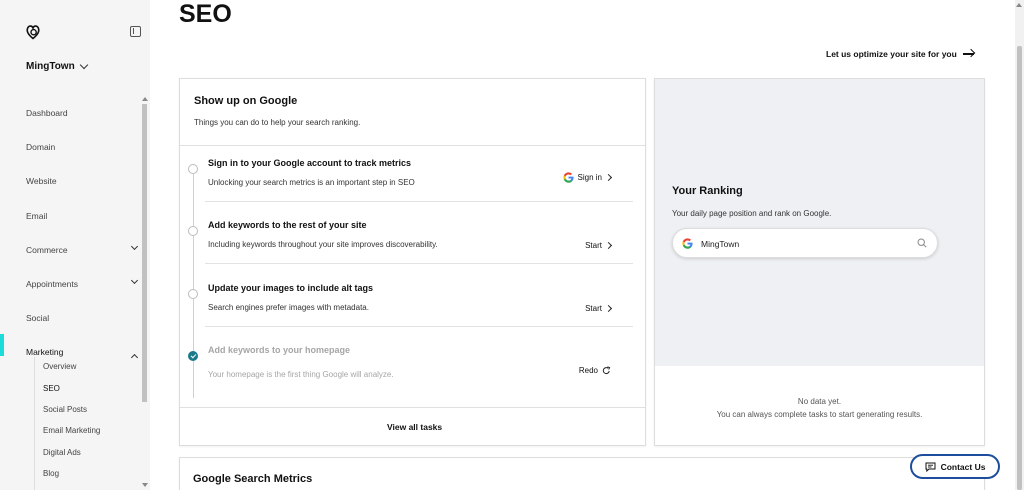 The width and height of the screenshot is (1024, 490). I want to click on arrow-right-icon, so click(968, 54).